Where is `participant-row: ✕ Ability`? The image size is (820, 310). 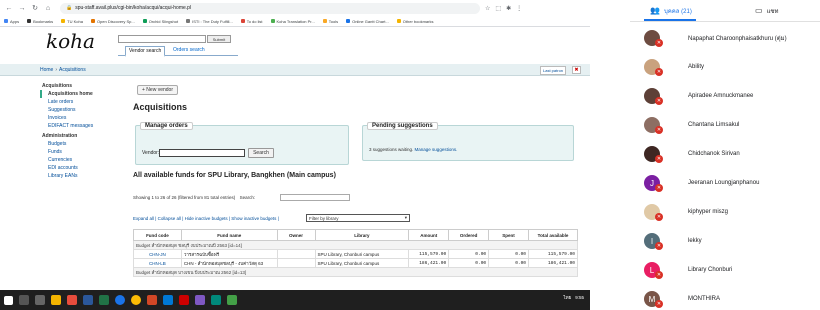
participant-row: ✕ Ability is located at coordinates (732, 67).